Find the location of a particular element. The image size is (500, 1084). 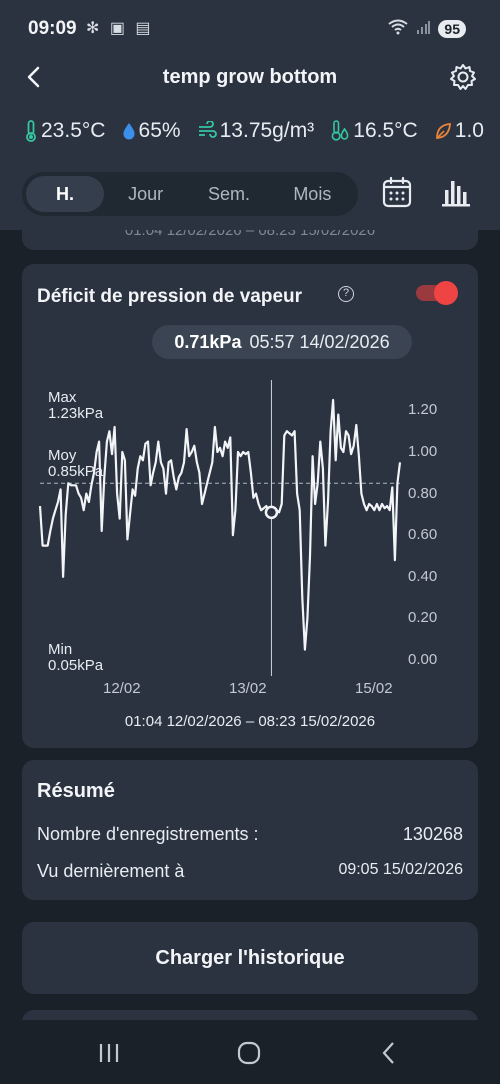

gear-icon is located at coordinates (463, 77).